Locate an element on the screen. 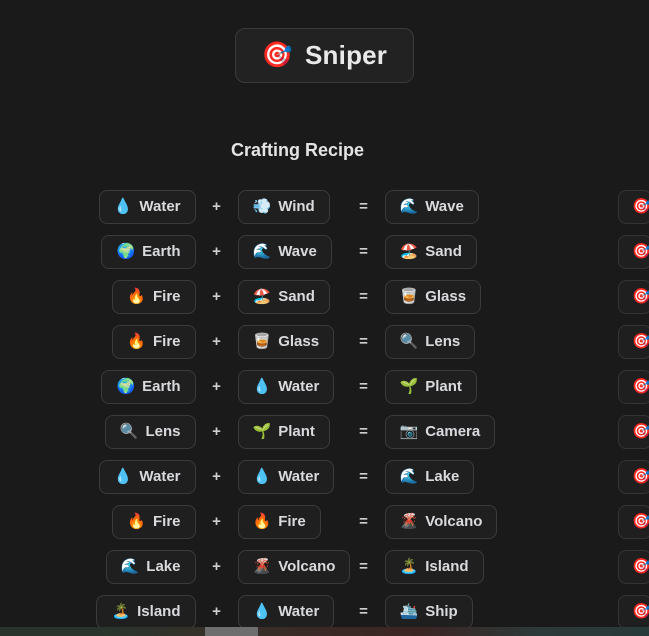  recipe-ingredient-a-label: Fire is located at coordinates (166, 296).